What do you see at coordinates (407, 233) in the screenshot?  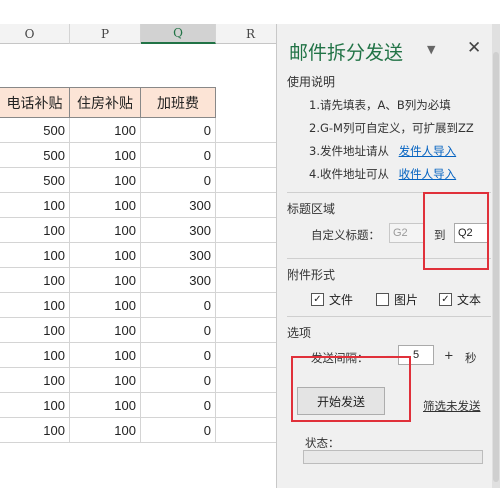 I see `title-from-input: G2` at bounding box center [407, 233].